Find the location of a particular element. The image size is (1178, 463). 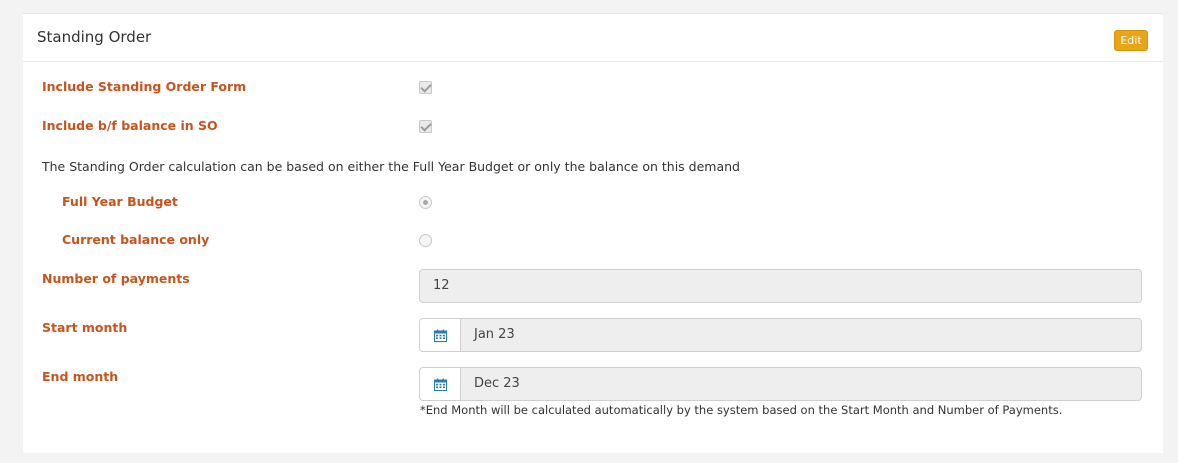

include-so-form-checkbox is located at coordinates (425, 87).